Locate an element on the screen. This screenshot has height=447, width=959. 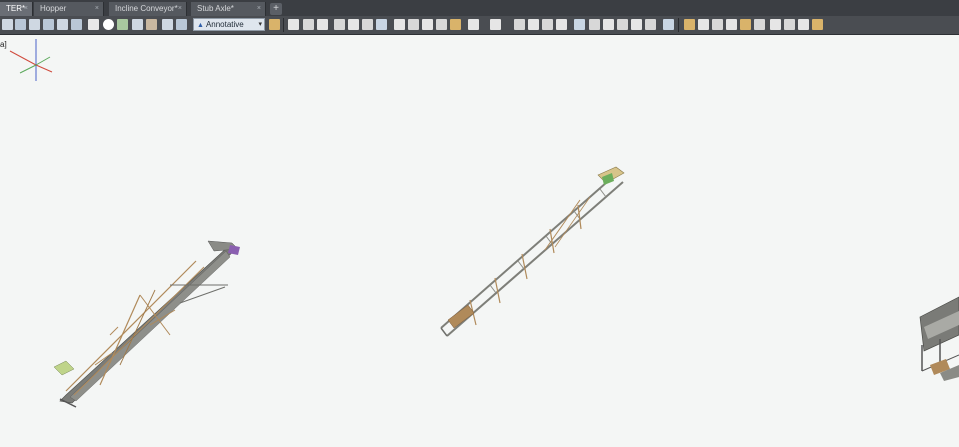
publish-icon is located at coordinates (367, 24).